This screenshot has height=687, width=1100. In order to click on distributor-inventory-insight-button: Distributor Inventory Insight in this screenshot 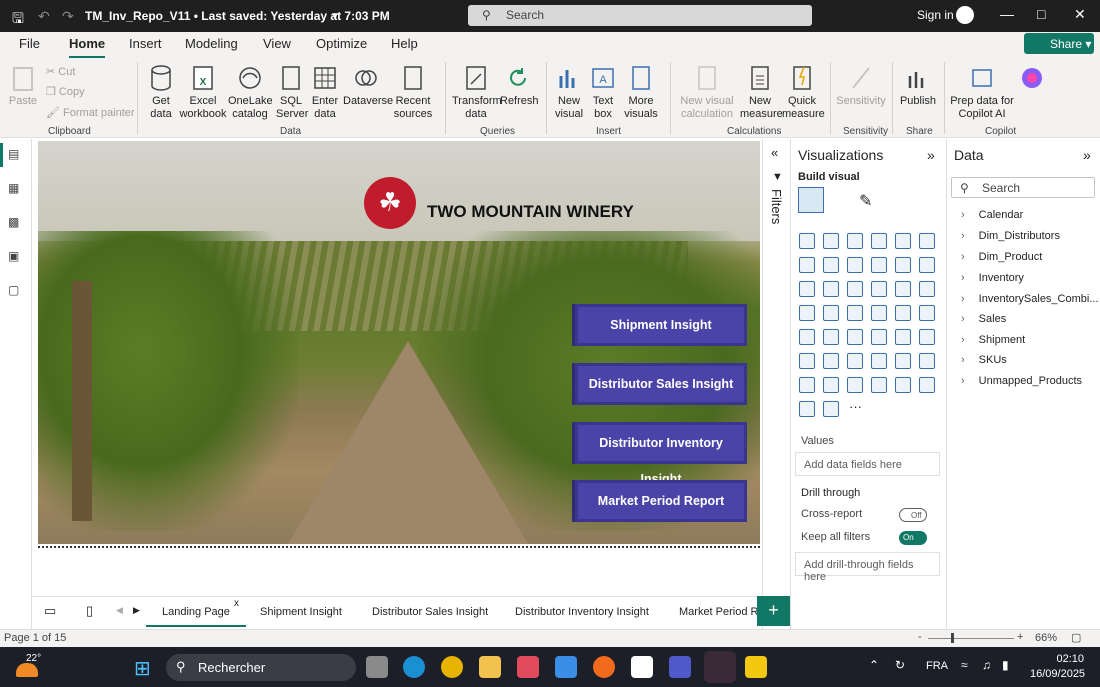, I will do `click(661, 454)`.